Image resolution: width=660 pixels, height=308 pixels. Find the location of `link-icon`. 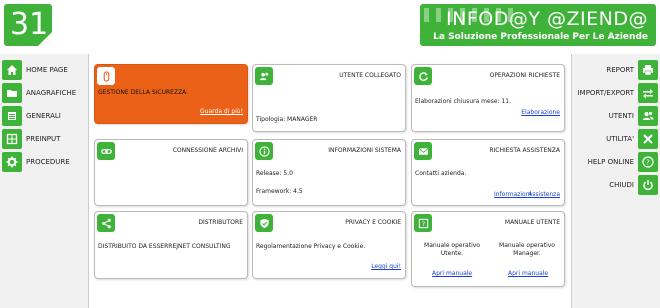

link-icon is located at coordinates (106, 151).